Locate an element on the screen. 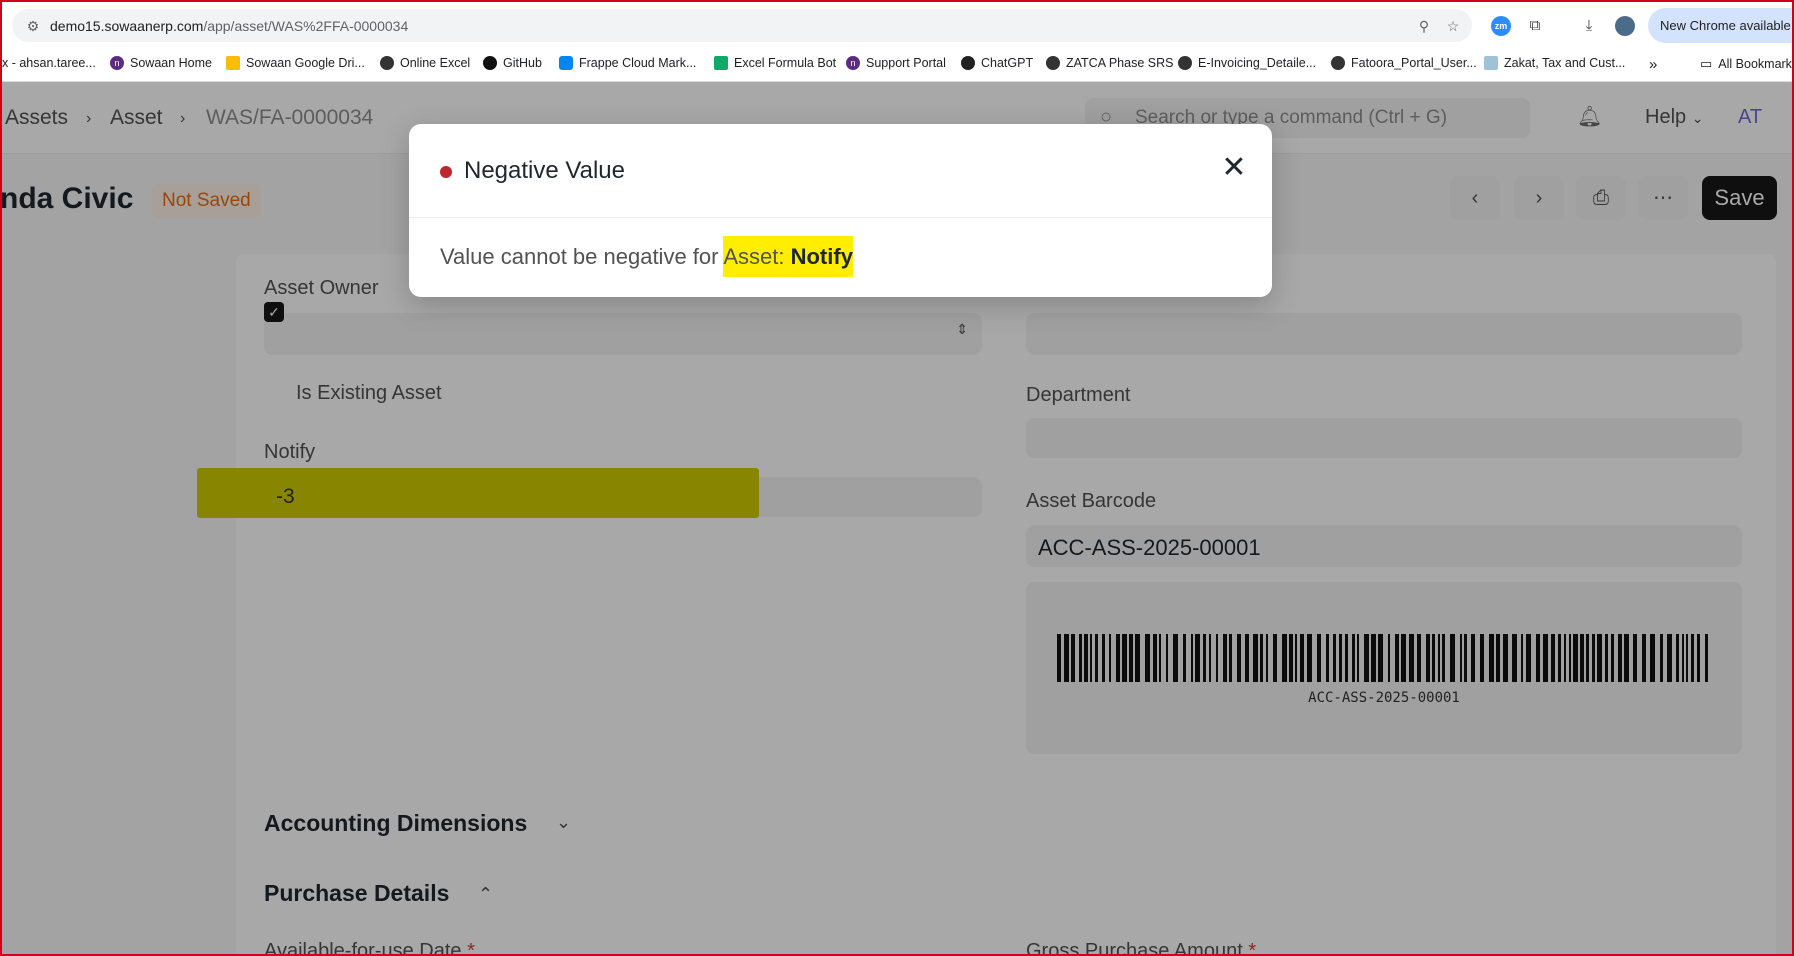 This screenshot has height=956, width=1794. bookmark-item: ZATCA Phase SRS is located at coordinates (1109, 63).